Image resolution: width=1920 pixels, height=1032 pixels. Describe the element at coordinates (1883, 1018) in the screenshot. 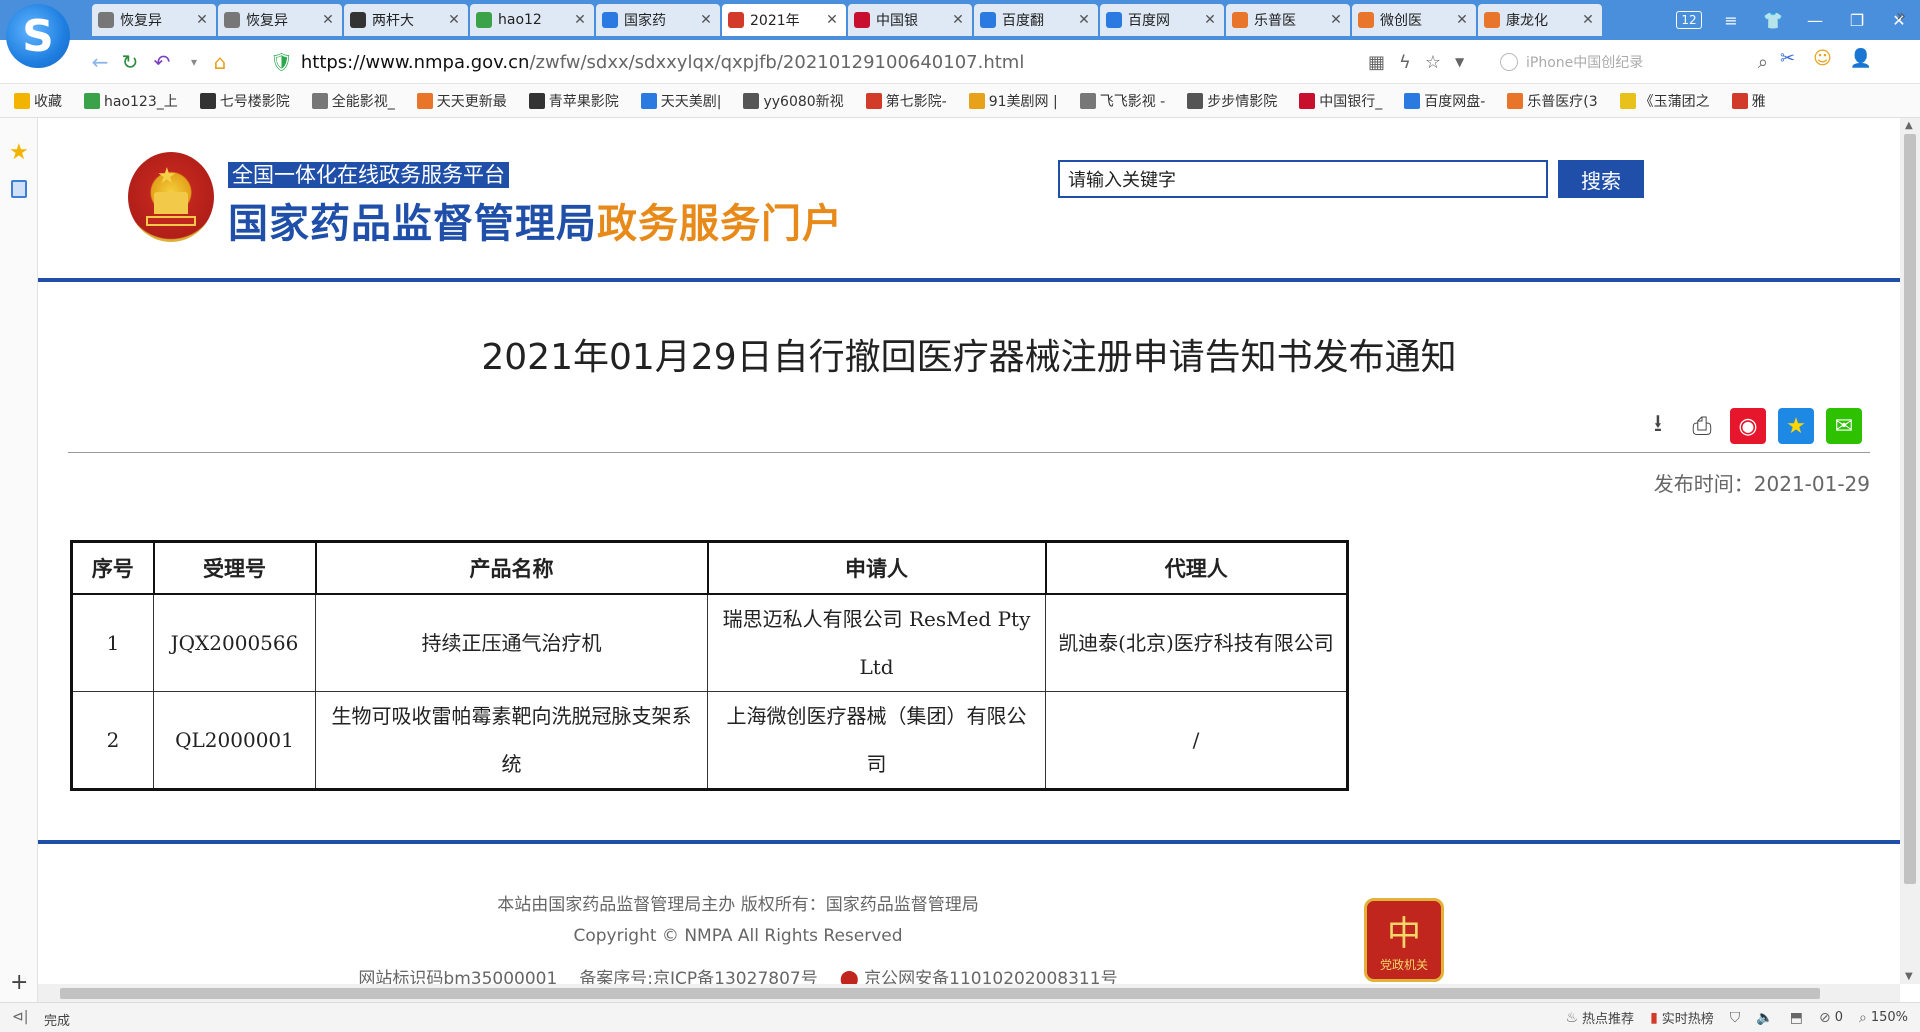

I see `zoom-control: ⌕ 150%` at that location.